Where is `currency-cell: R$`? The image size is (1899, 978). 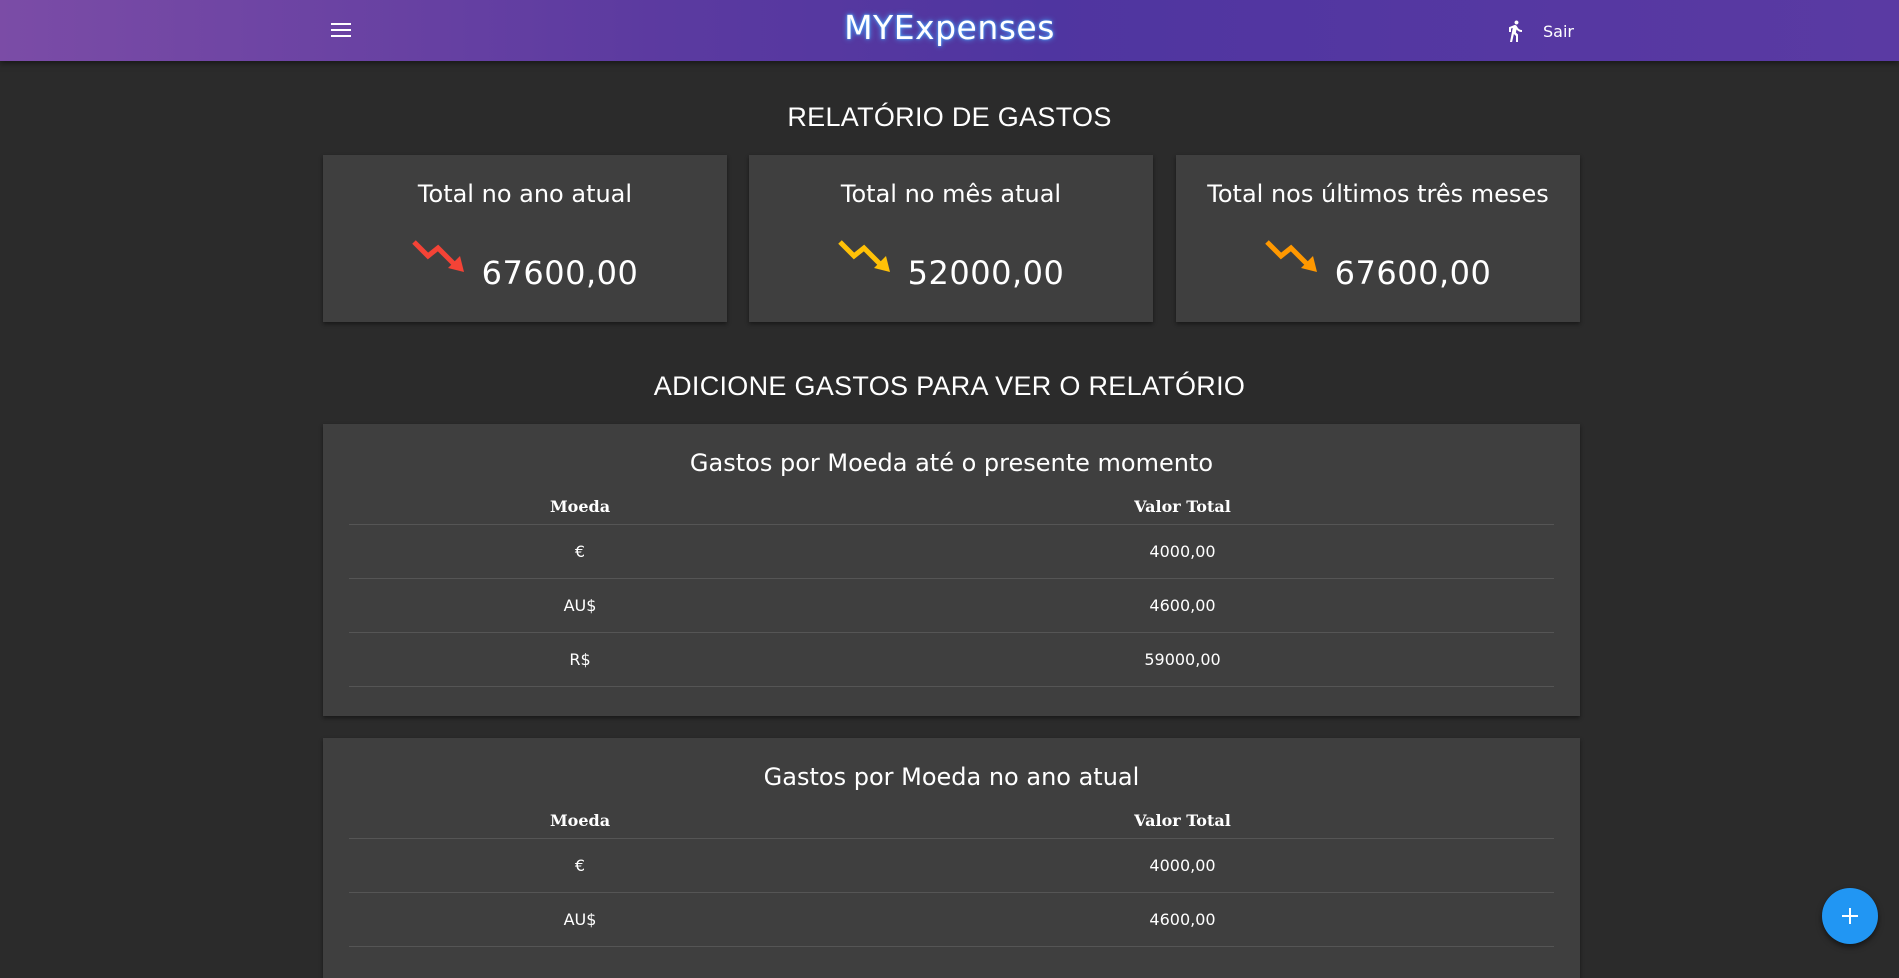
currency-cell: R$ is located at coordinates (580, 659).